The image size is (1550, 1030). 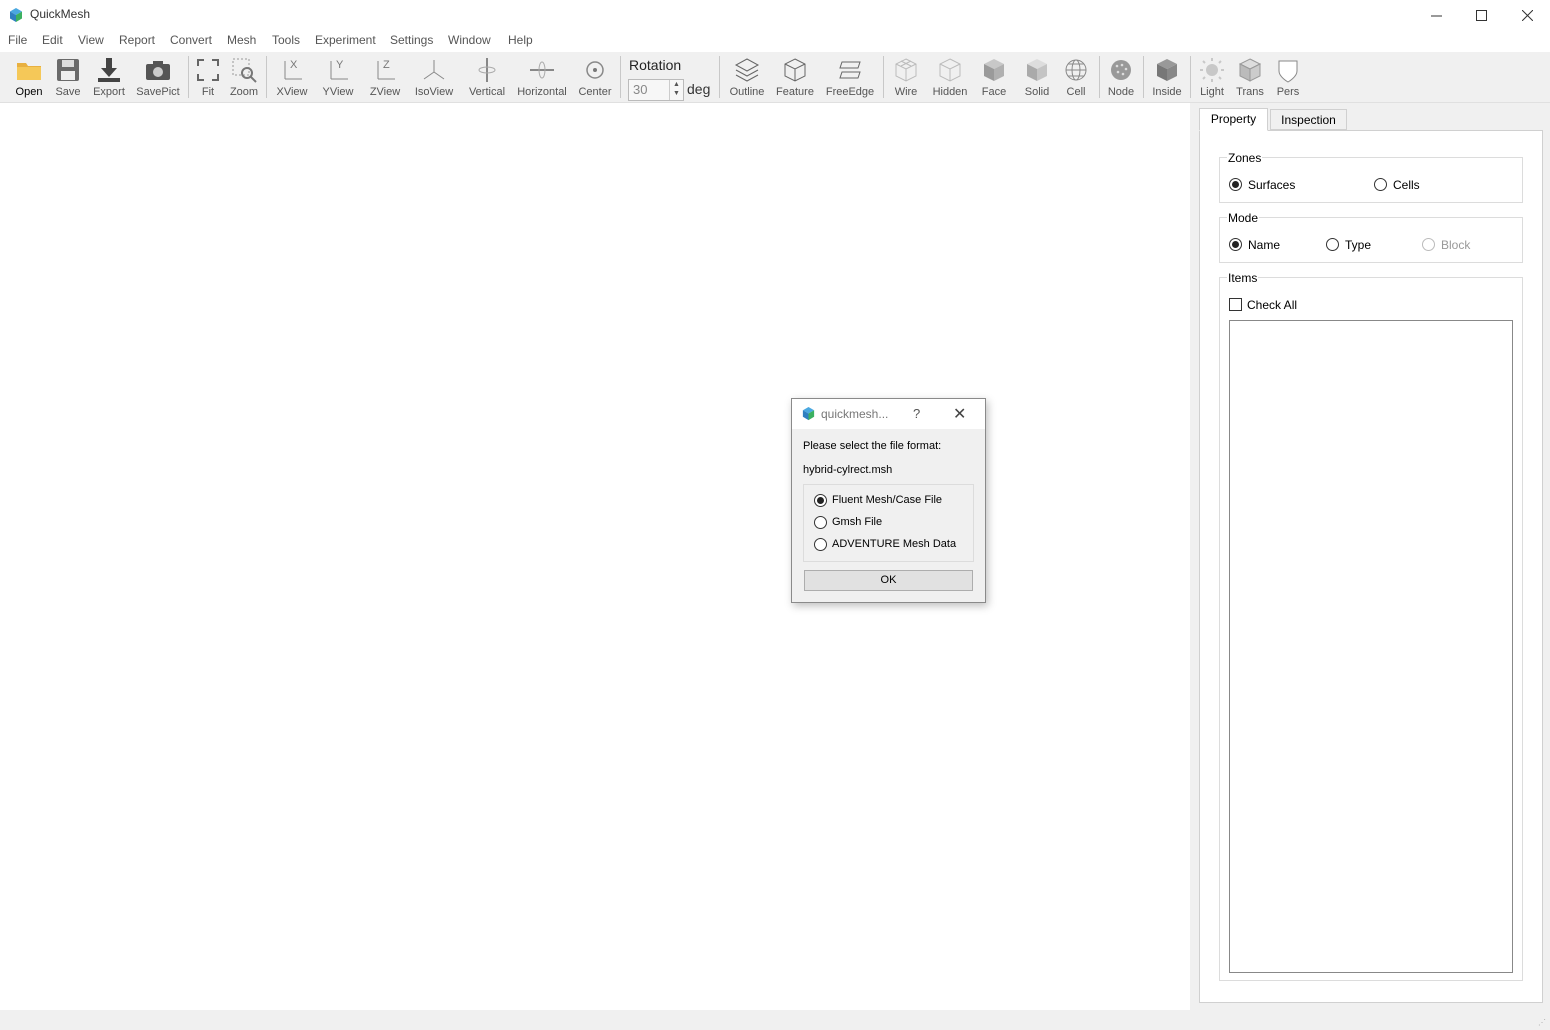 I want to click on zoom-button: Zoom, so click(x=244, y=77).